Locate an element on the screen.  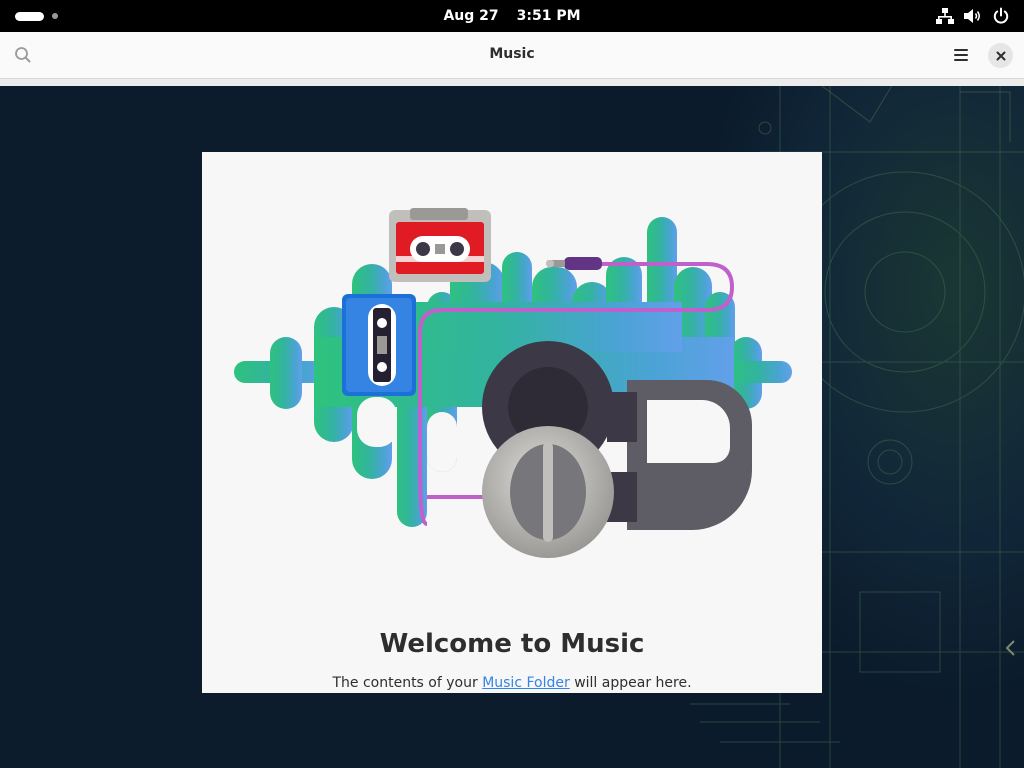
window-title: Music is located at coordinates (512, 54).